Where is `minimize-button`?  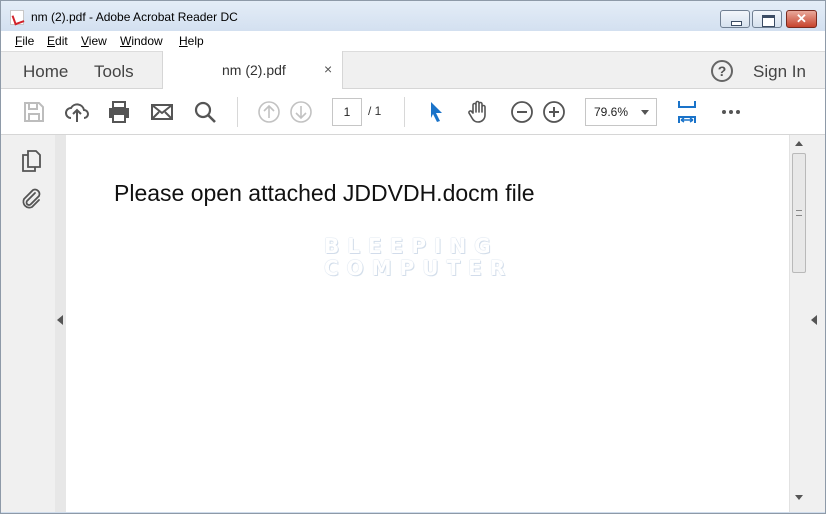 minimize-button is located at coordinates (735, 19).